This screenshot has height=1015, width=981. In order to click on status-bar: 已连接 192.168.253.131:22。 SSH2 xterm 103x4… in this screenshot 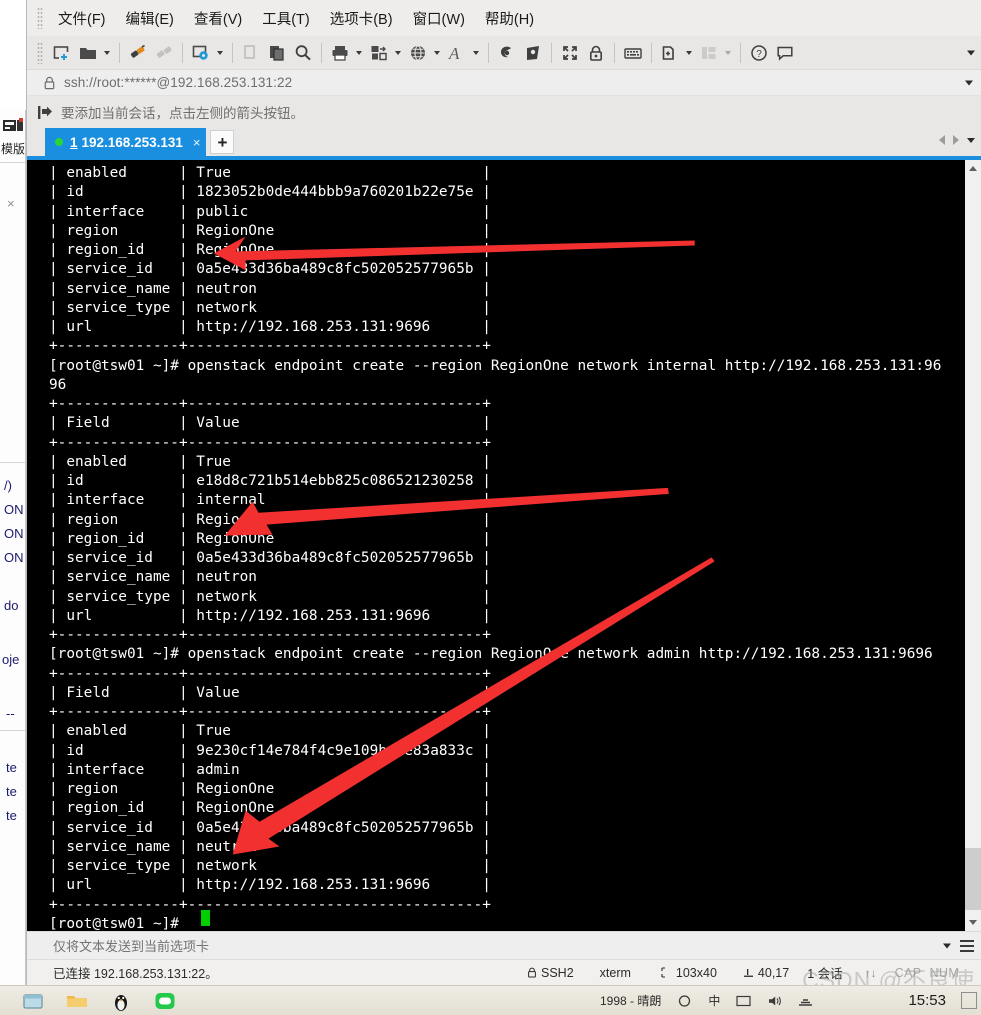, I will do `click(504, 972)`.